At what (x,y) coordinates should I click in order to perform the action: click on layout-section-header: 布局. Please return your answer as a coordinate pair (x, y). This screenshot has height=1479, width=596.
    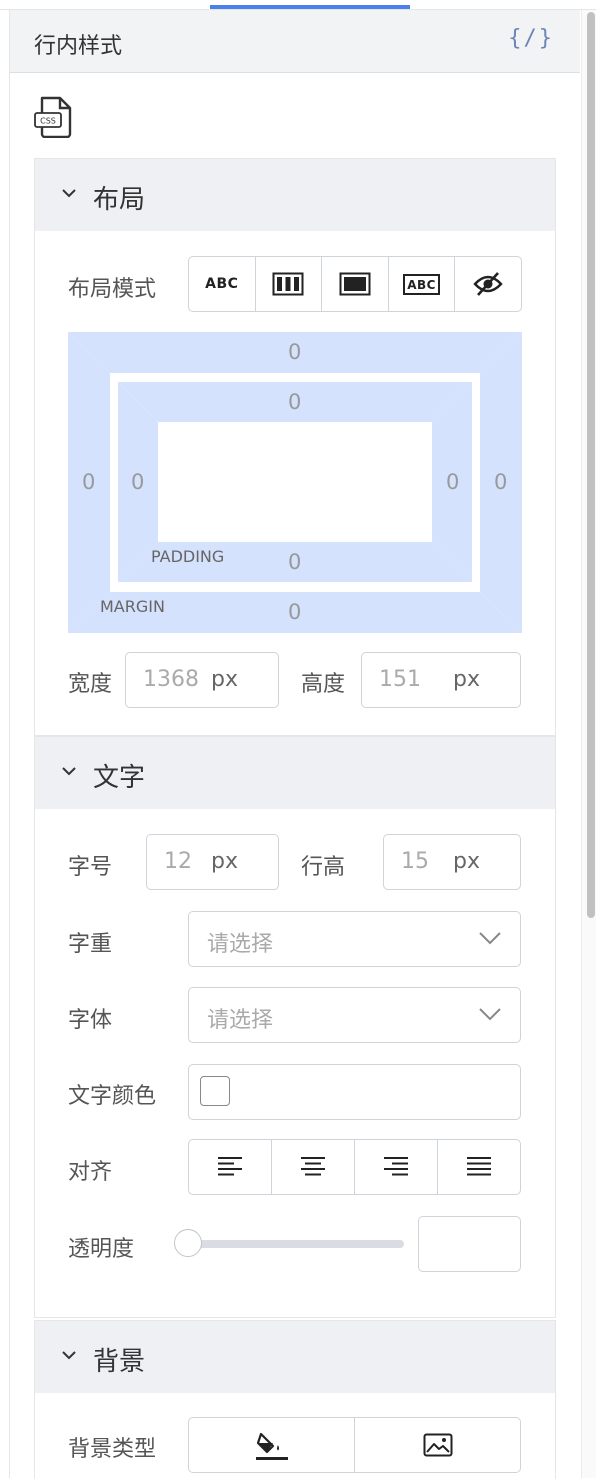
    Looking at the image, I should click on (295, 195).